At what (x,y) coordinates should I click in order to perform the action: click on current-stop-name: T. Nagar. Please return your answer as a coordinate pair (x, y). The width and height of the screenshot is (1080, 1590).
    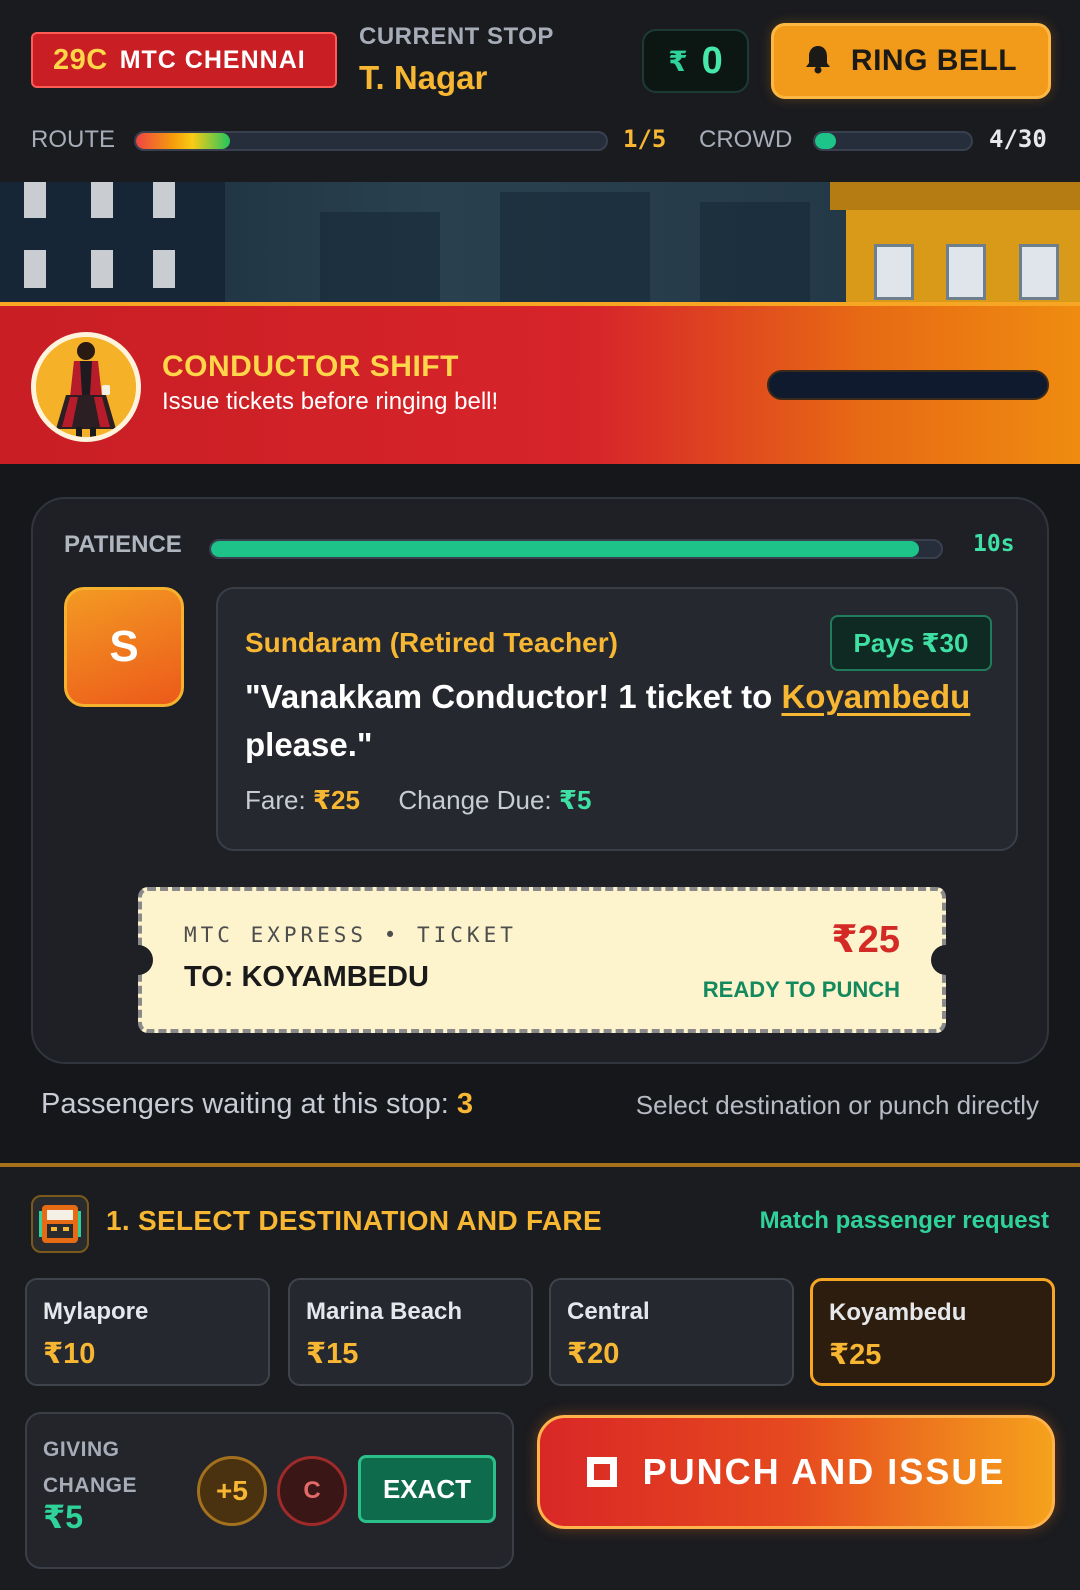
    Looking at the image, I should click on (423, 77).